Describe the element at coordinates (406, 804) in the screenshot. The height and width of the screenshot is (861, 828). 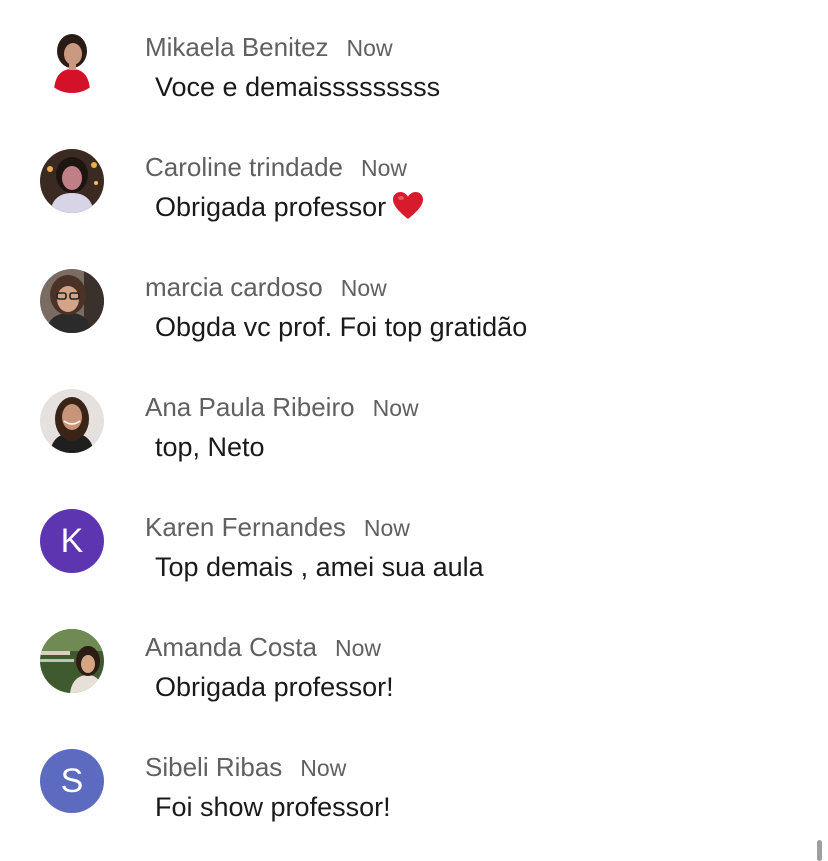
I see `comment-item: S Sibeli Ribas Now Foi show professor!` at that location.